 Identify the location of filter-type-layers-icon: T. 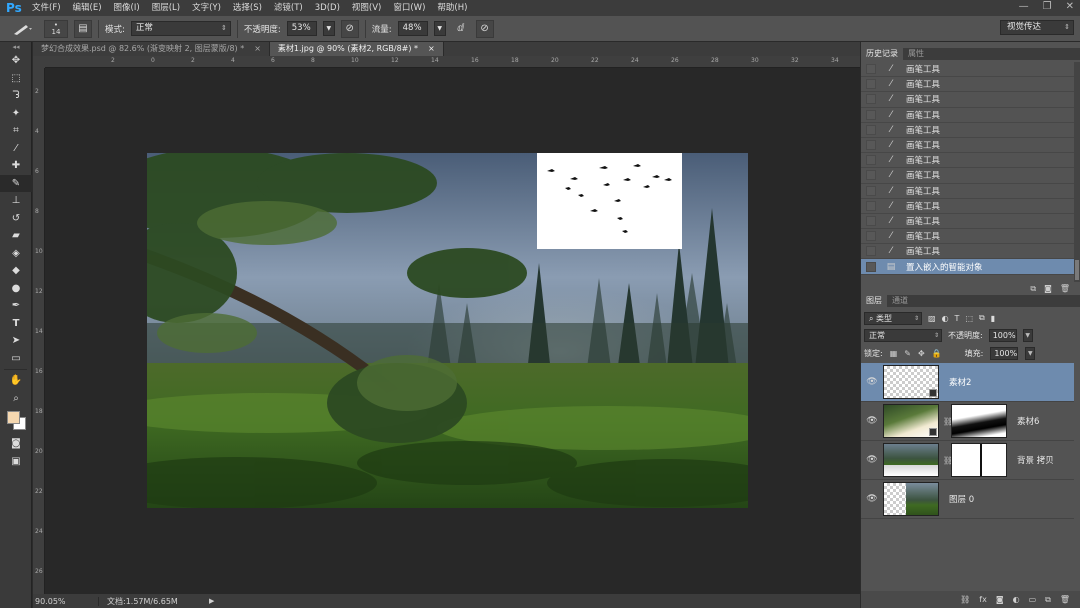
(957, 318).